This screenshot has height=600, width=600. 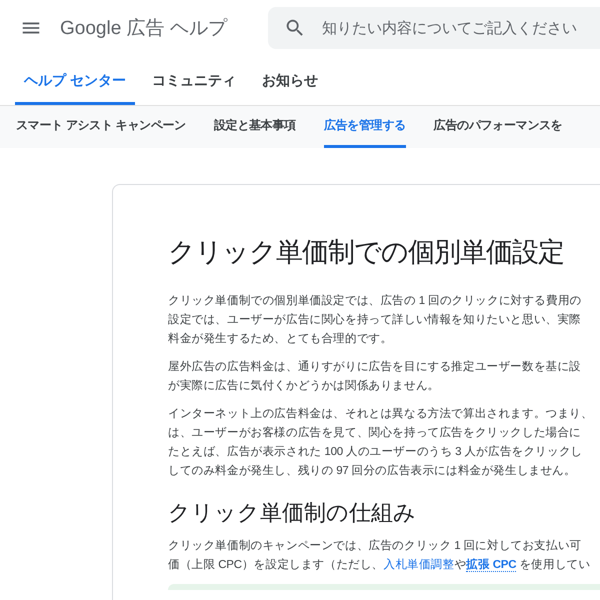 I want to click on category-tab: 設定と基本事項, so click(x=255, y=127).